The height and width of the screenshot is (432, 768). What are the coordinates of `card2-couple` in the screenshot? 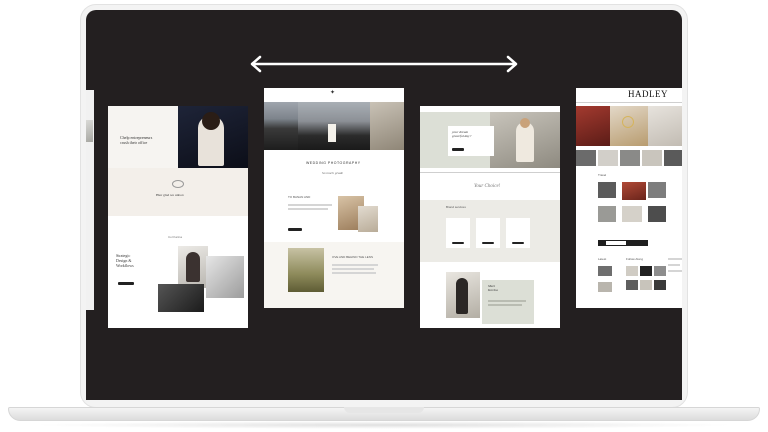 It's located at (332, 133).